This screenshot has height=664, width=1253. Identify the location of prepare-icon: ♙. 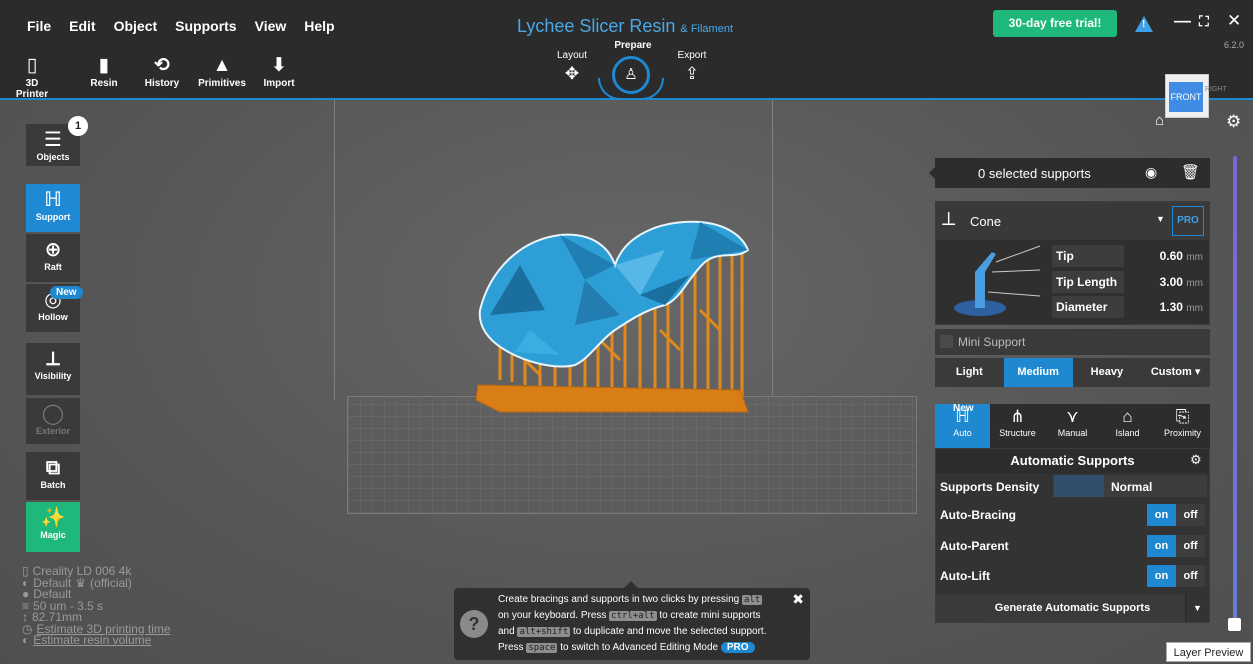
(631, 75).